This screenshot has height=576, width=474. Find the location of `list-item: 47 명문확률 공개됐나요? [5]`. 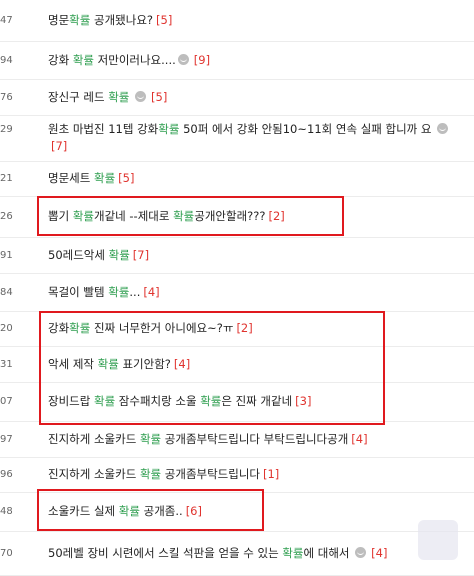

list-item: 47 명문확률 공개됐나요? [5] is located at coordinates (237, 21).